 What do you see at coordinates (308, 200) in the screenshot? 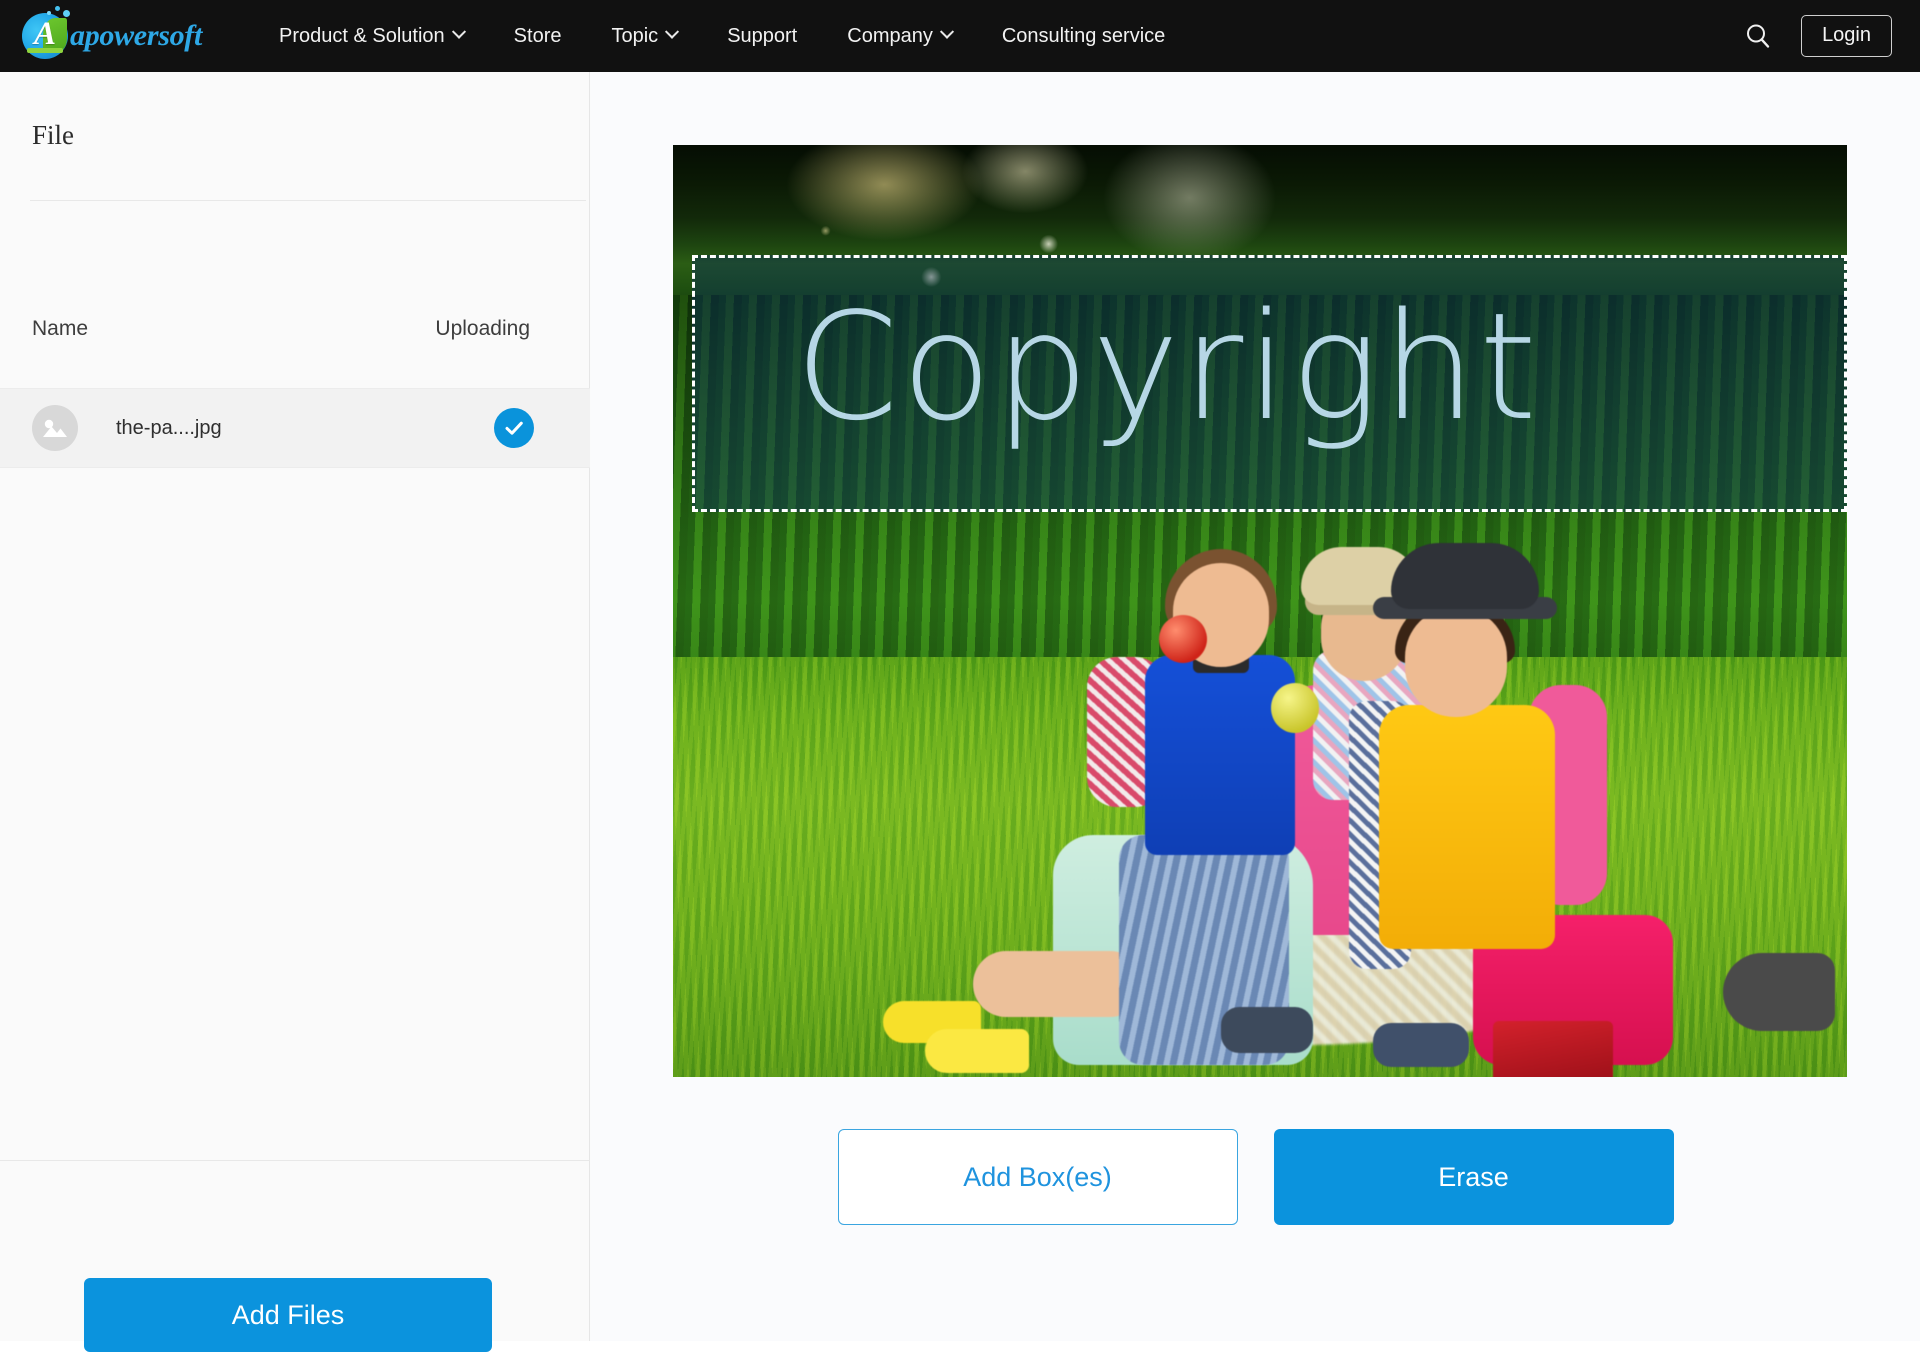
I see `sidebar-divider` at bounding box center [308, 200].